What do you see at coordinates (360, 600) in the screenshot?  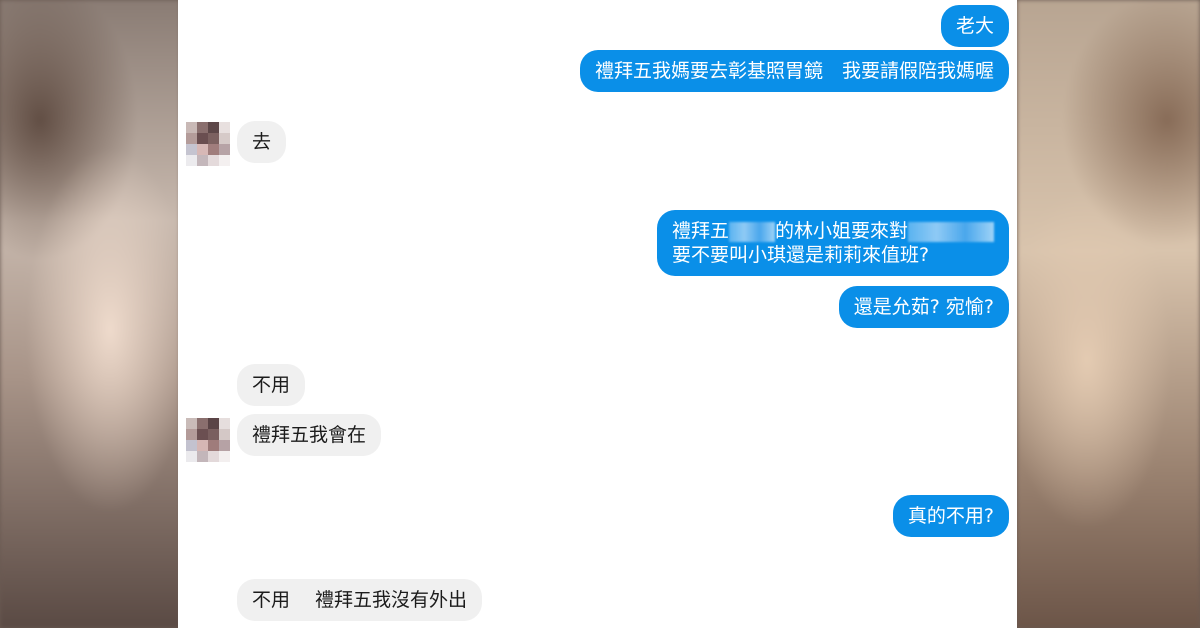 I see `message-incoming: 不用 禮拜五我沒有外出` at bounding box center [360, 600].